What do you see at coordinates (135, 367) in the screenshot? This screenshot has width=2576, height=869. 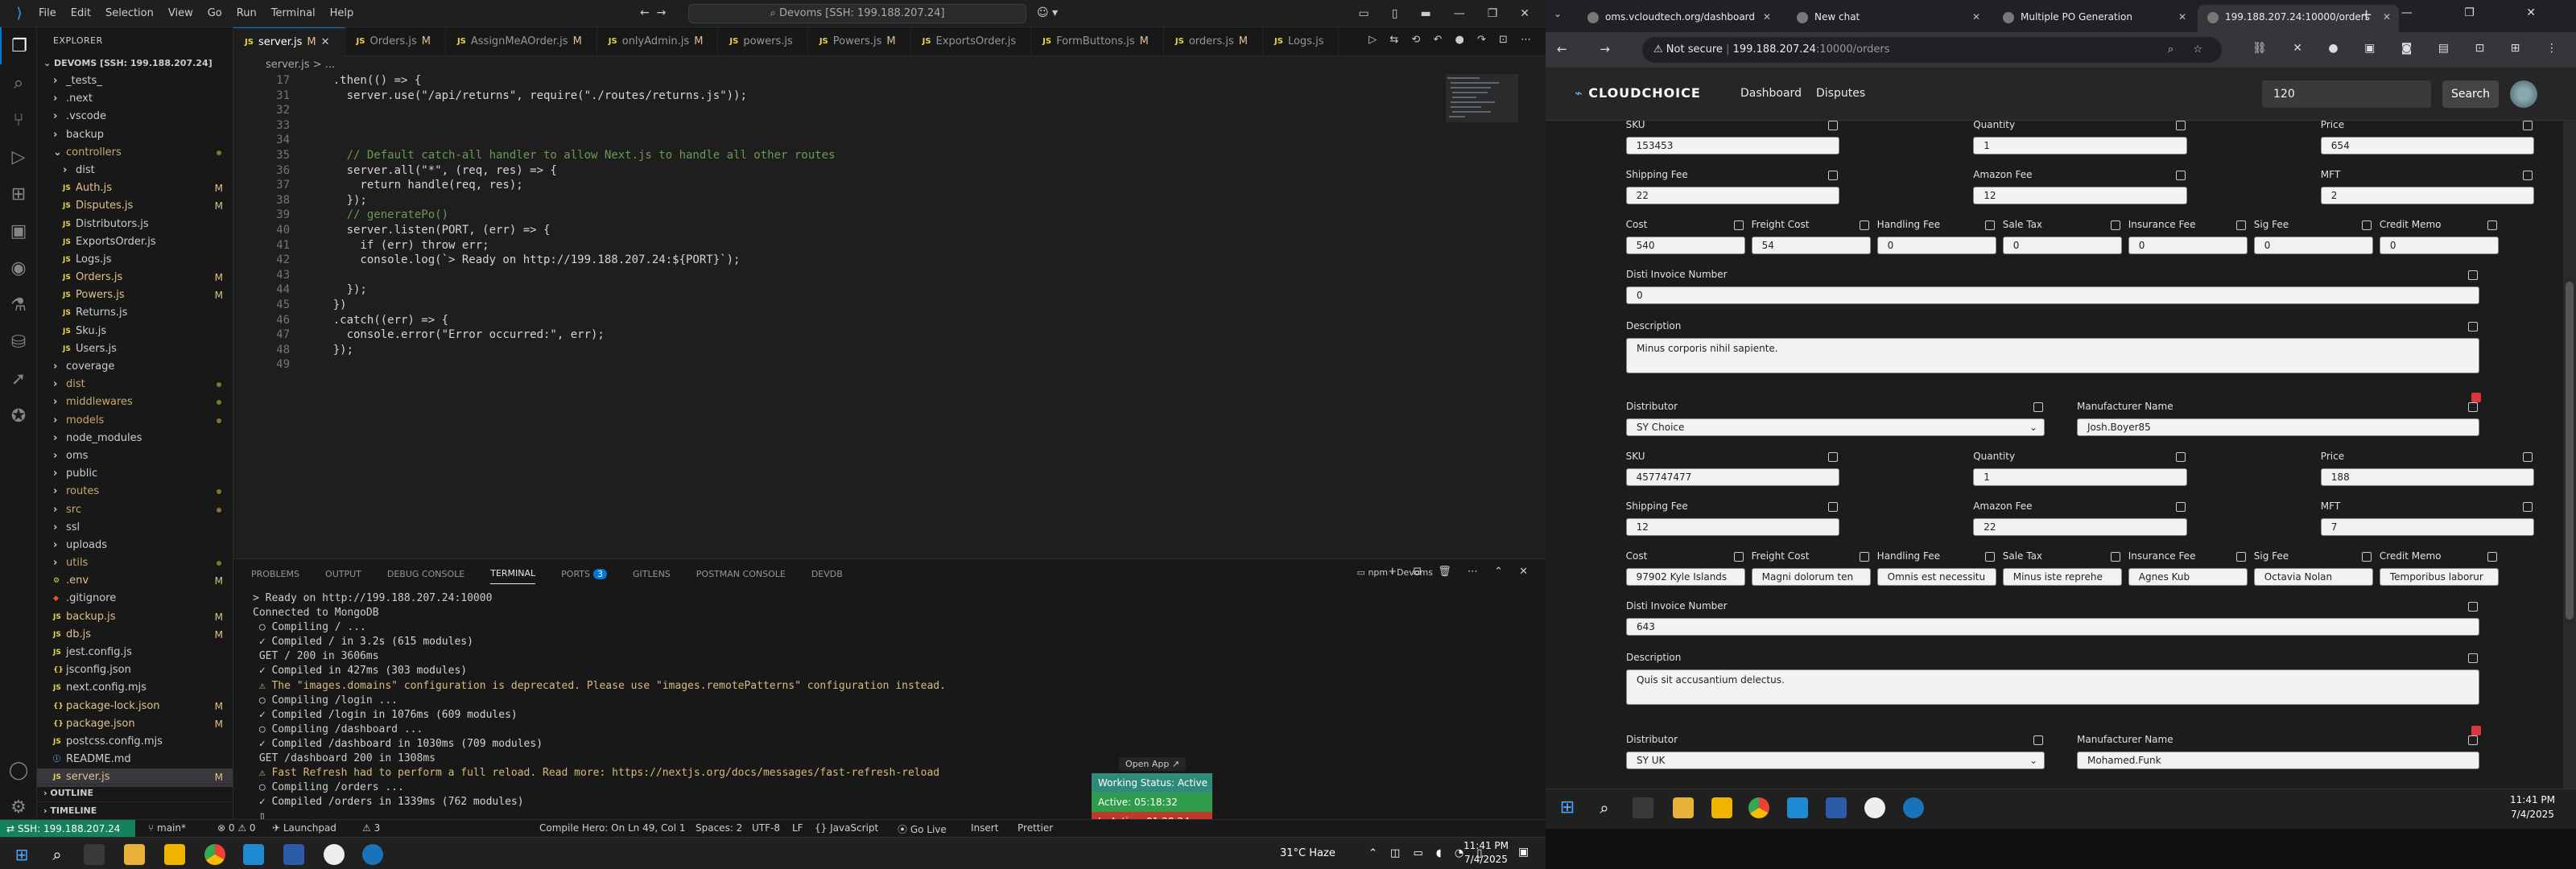 I see `tree-item: › coverage` at bounding box center [135, 367].